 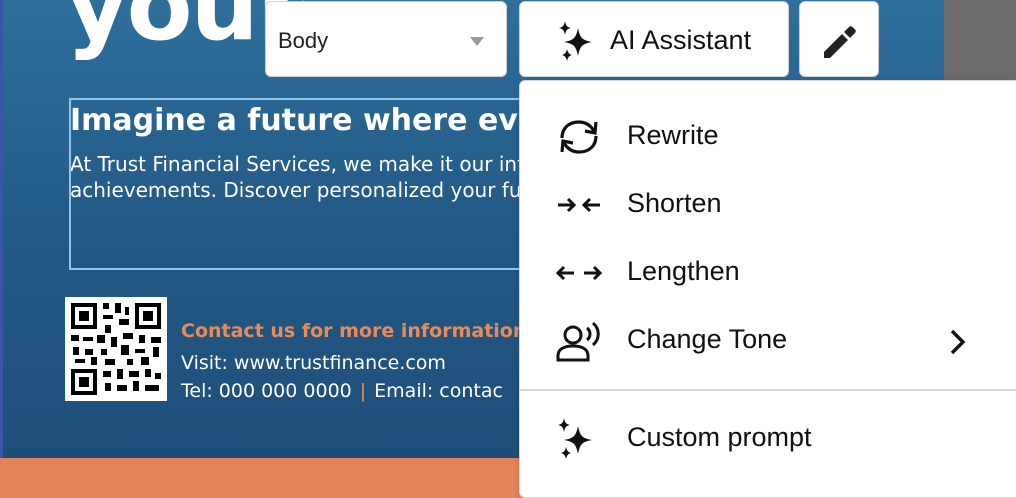 What do you see at coordinates (353, 331) in the screenshot?
I see `contact-heading: Contact us for more information` at bounding box center [353, 331].